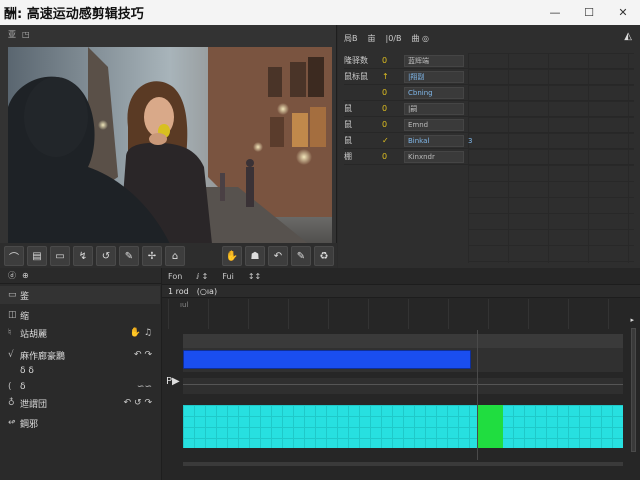 The height and width of the screenshot is (480, 640). I want to click on inspector-corner-icon: ◭, so click(628, 36).